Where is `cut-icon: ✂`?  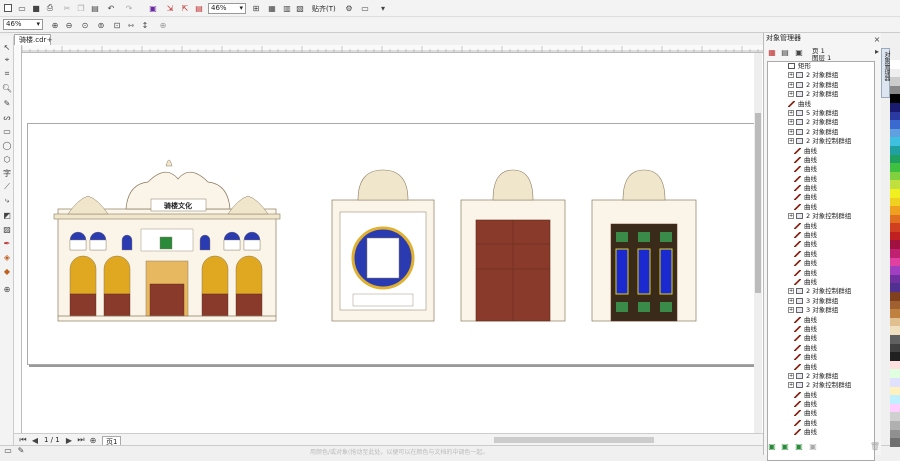
cut-icon: ✂ is located at coordinates (67, 8).